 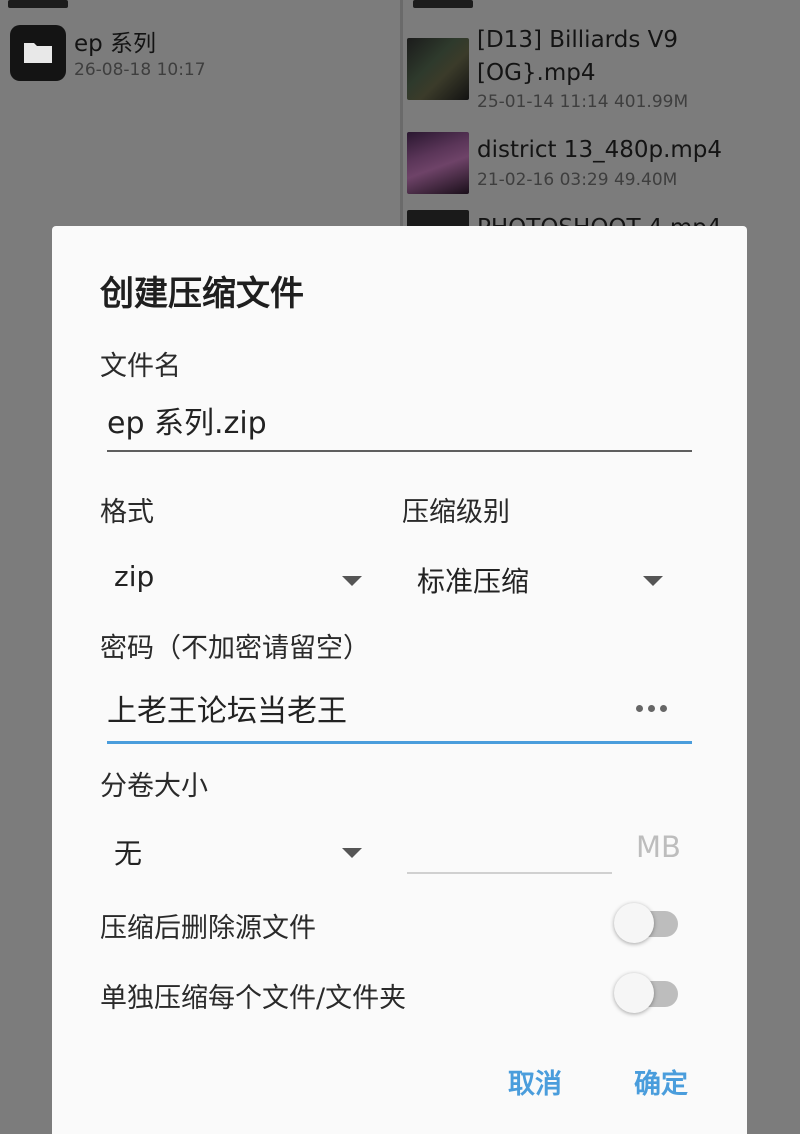 I want to click on volume-unit: MB, so click(x=658, y=847).